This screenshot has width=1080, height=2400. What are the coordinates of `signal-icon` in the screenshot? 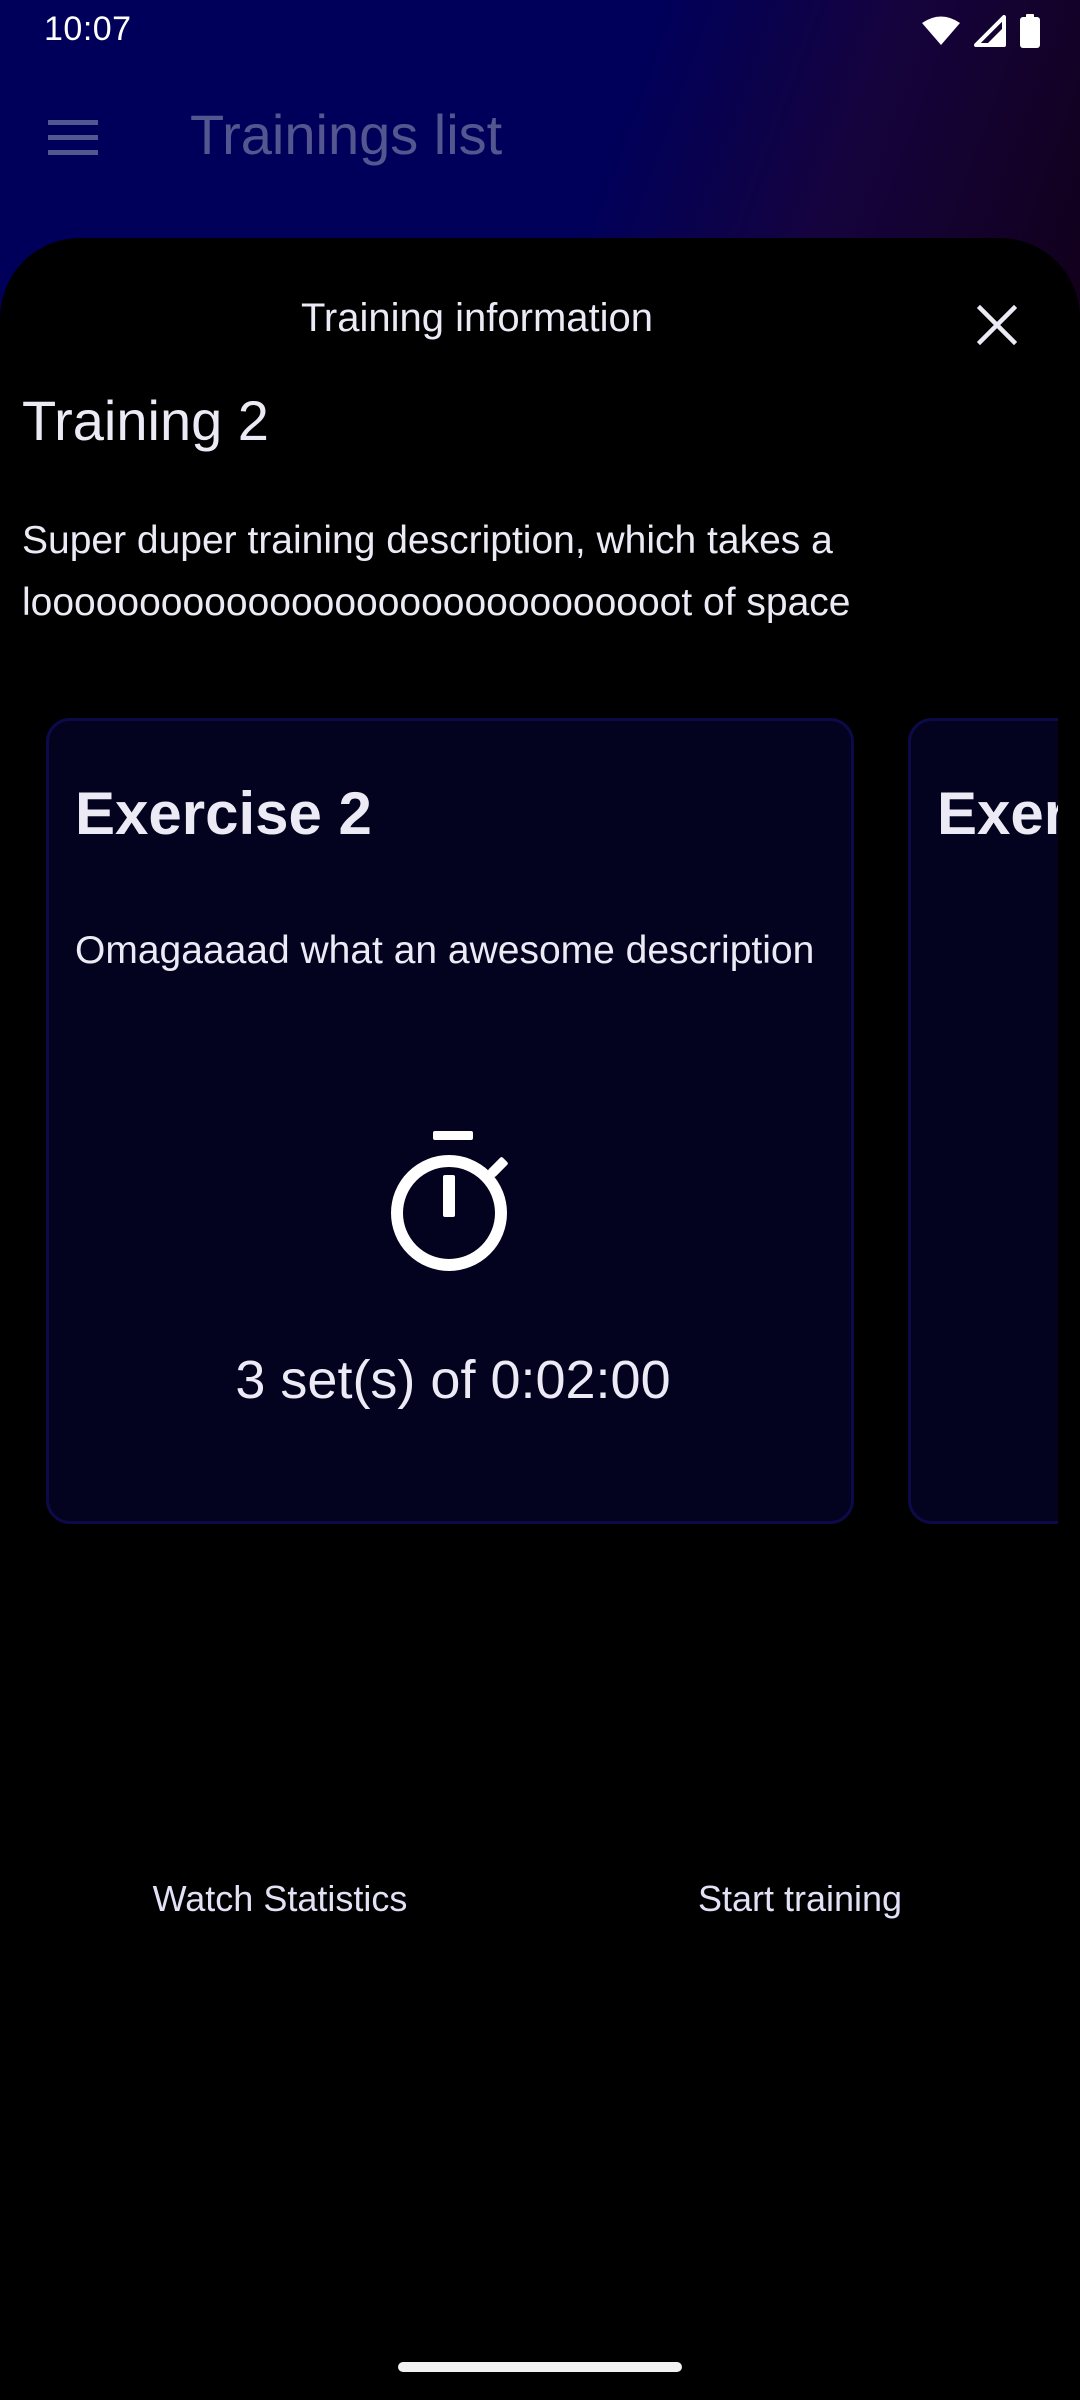 It's located at (990, 31).